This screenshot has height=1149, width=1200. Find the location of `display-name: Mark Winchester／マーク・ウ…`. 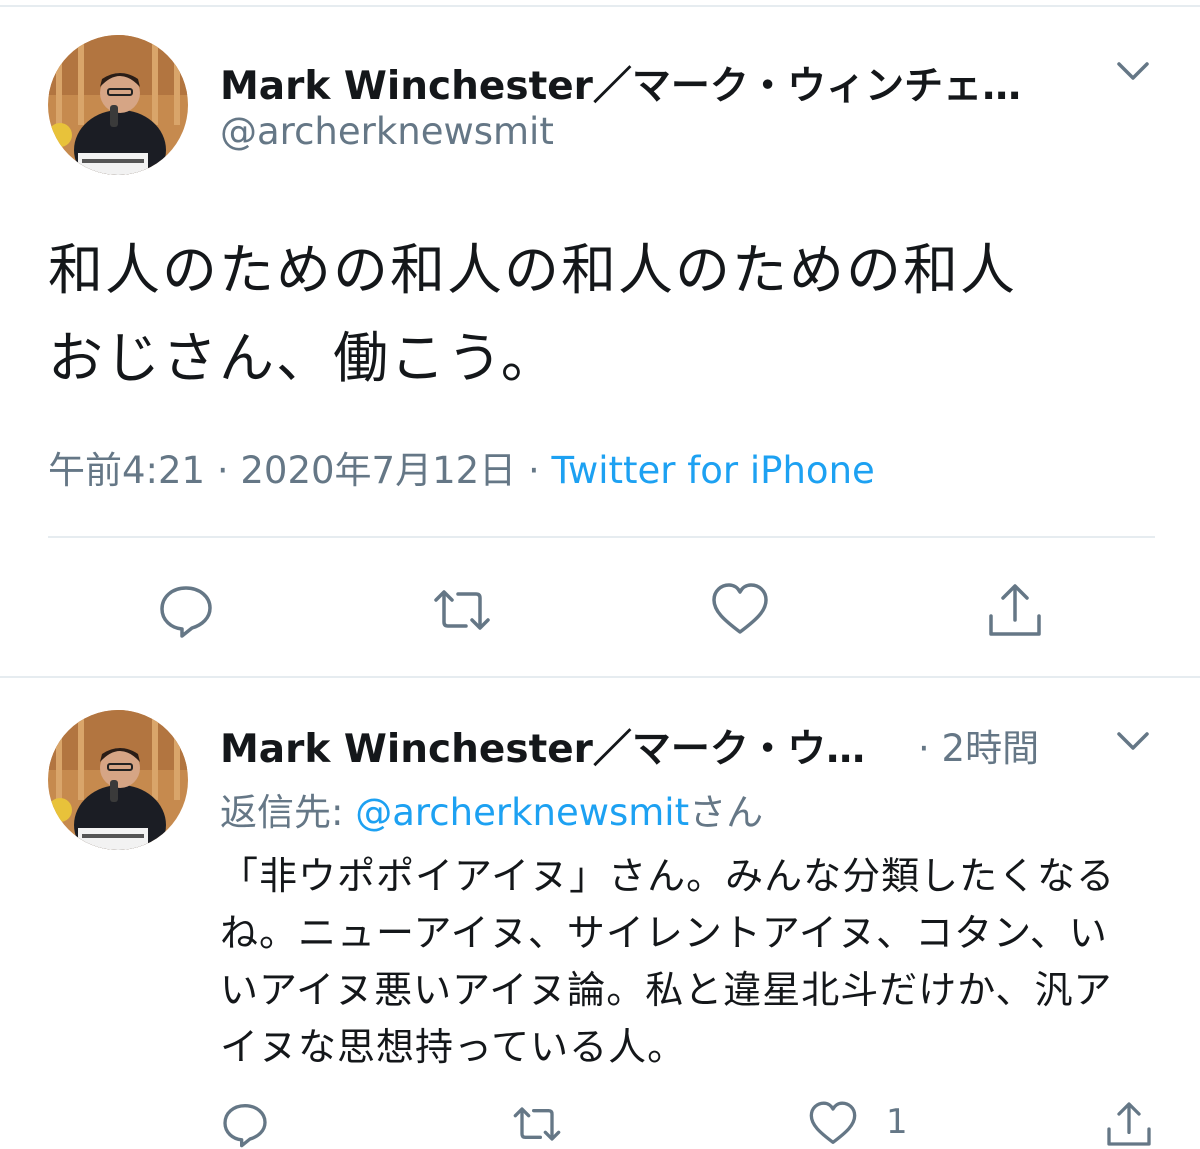

display-name: Mark Winchester／マーク・ウ… is located at coordinates (550, 746).